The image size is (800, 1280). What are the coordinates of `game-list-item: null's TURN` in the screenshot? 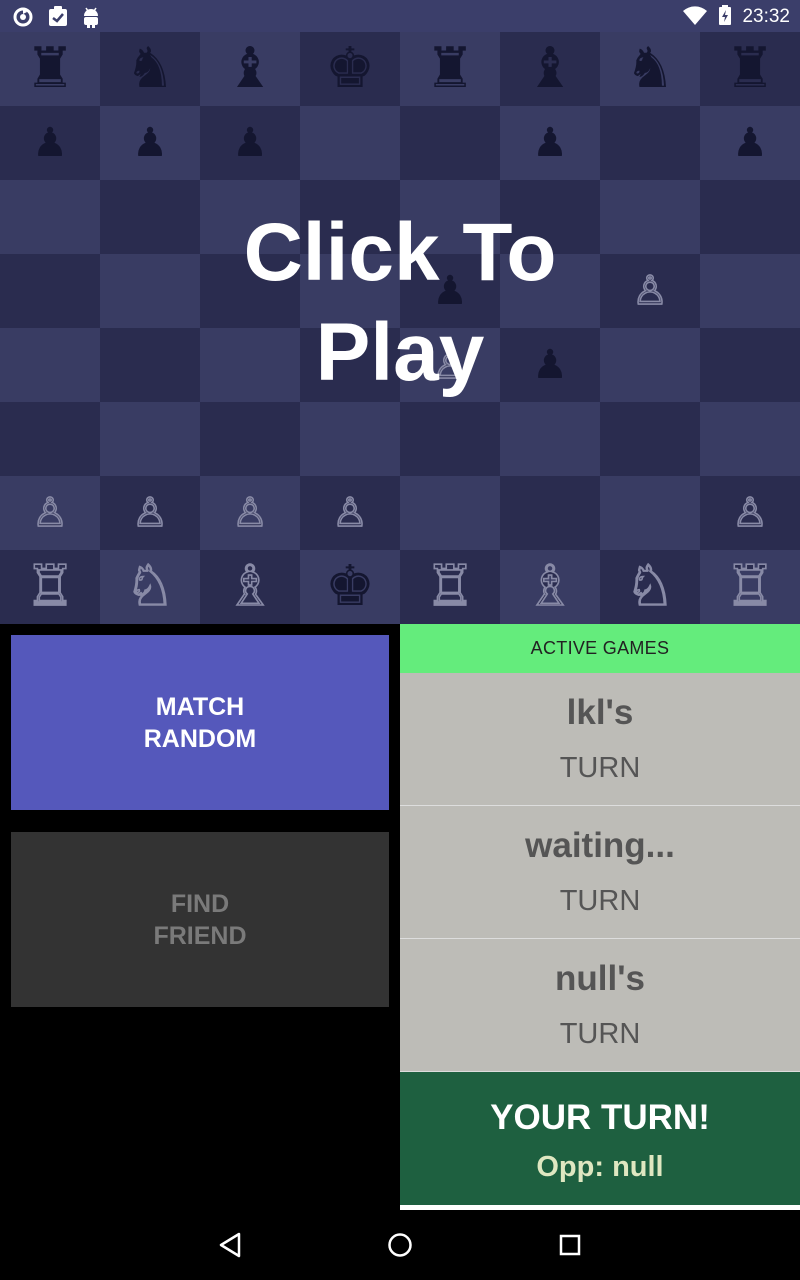 It's located at (600, 1005).